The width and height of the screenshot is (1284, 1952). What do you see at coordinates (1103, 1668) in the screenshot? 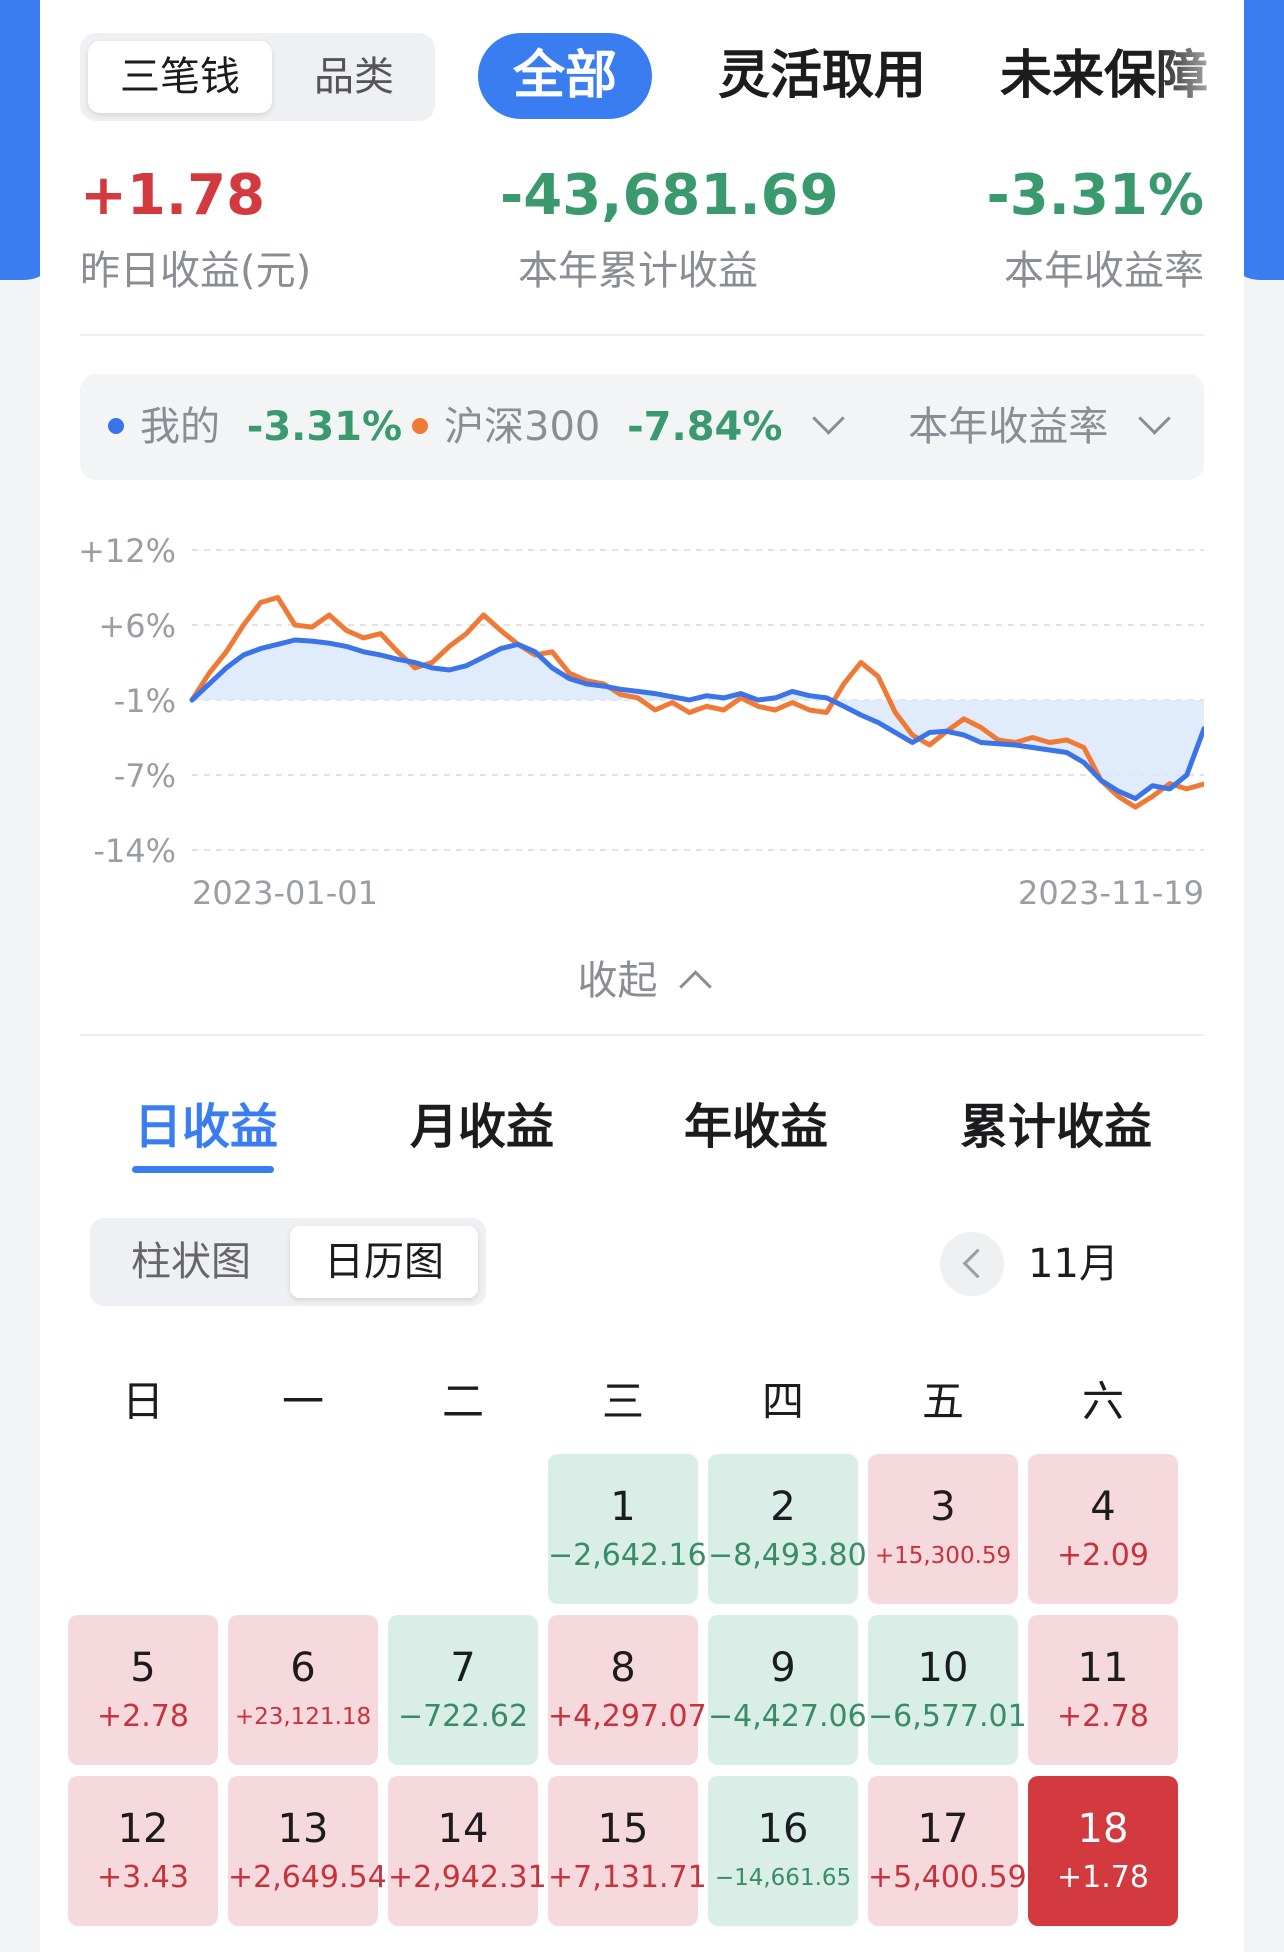
I see `calendar-day-number: 11` at bounding box center [1103, 1668].